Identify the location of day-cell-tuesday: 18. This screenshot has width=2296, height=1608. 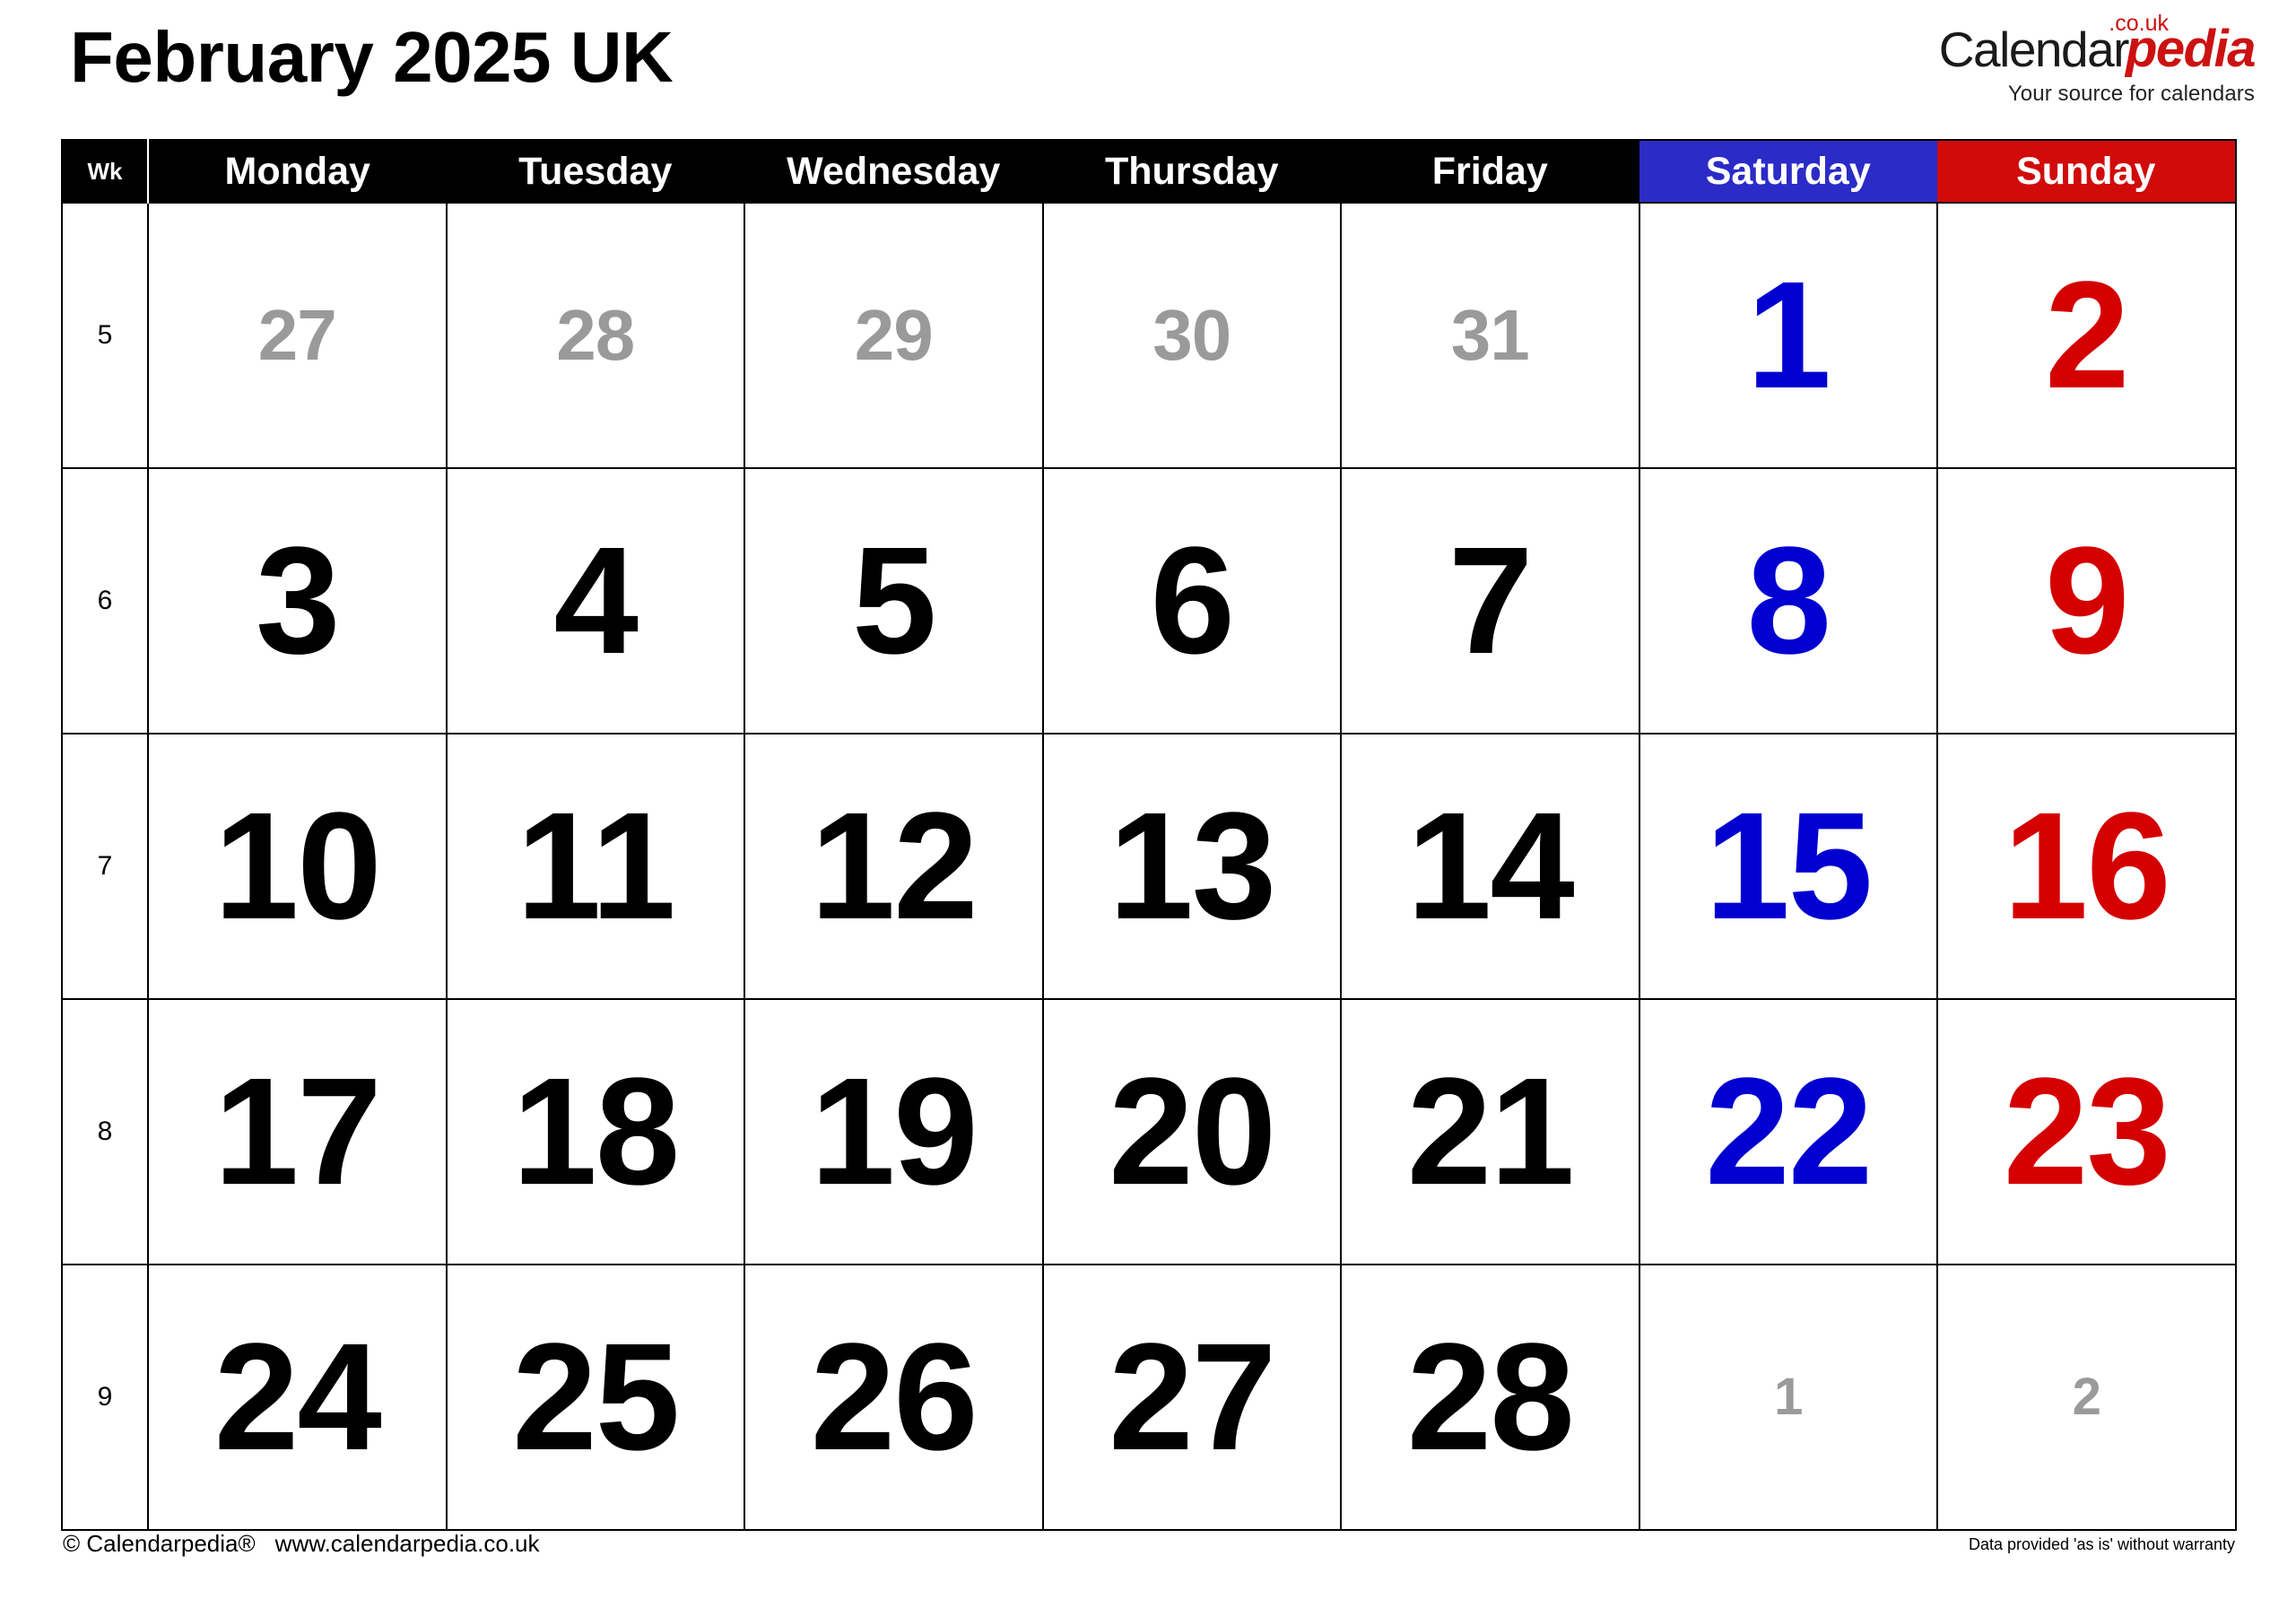
(595, 1132).